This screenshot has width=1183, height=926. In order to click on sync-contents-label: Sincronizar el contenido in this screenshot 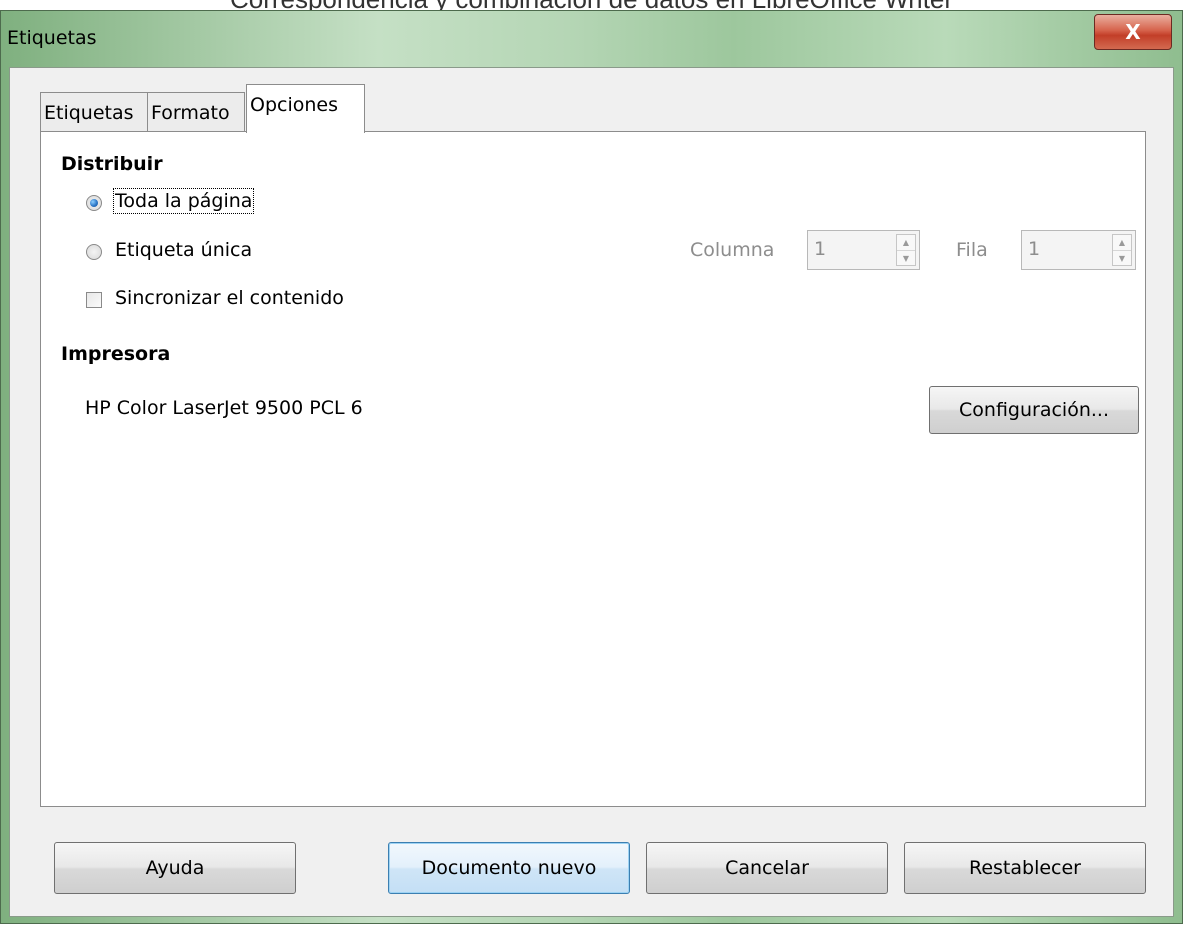, I will do `click(229, 298)`.